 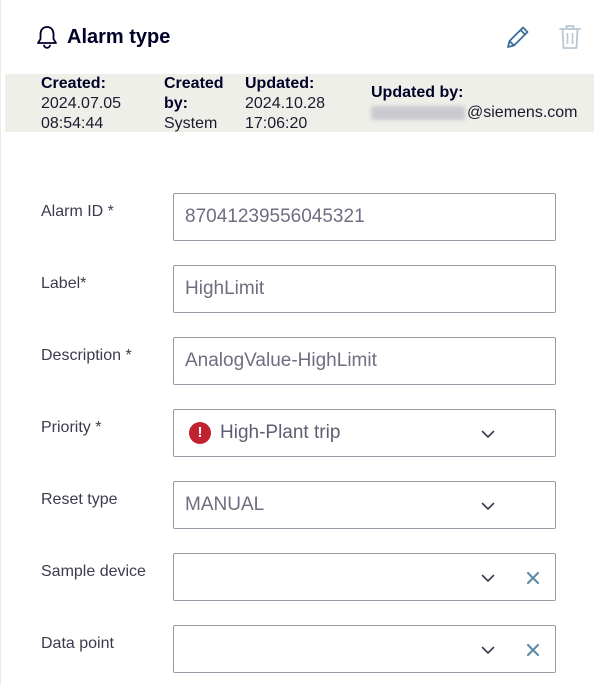 I want to click on sample-device-row: Sample device, so click(x=297, y=577).